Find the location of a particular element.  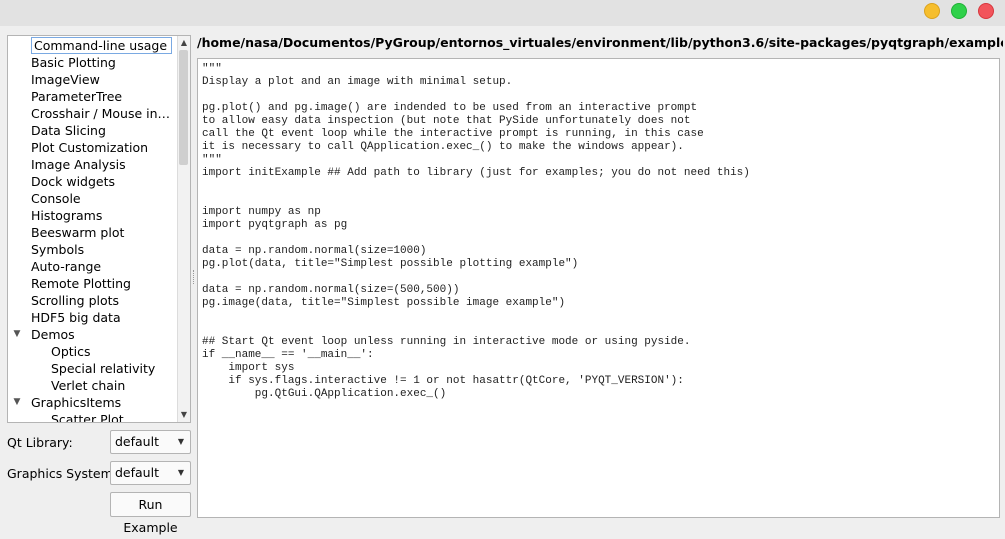

tree-item: Scrolling plots is located at coordinates (101, 300).